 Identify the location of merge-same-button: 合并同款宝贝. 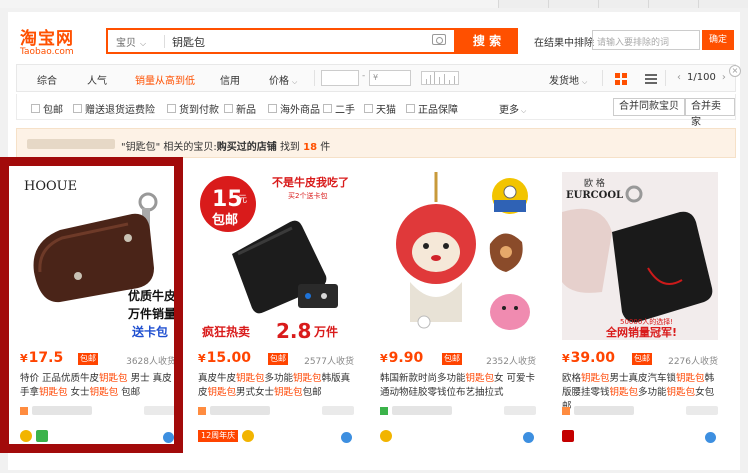
(649, 107).